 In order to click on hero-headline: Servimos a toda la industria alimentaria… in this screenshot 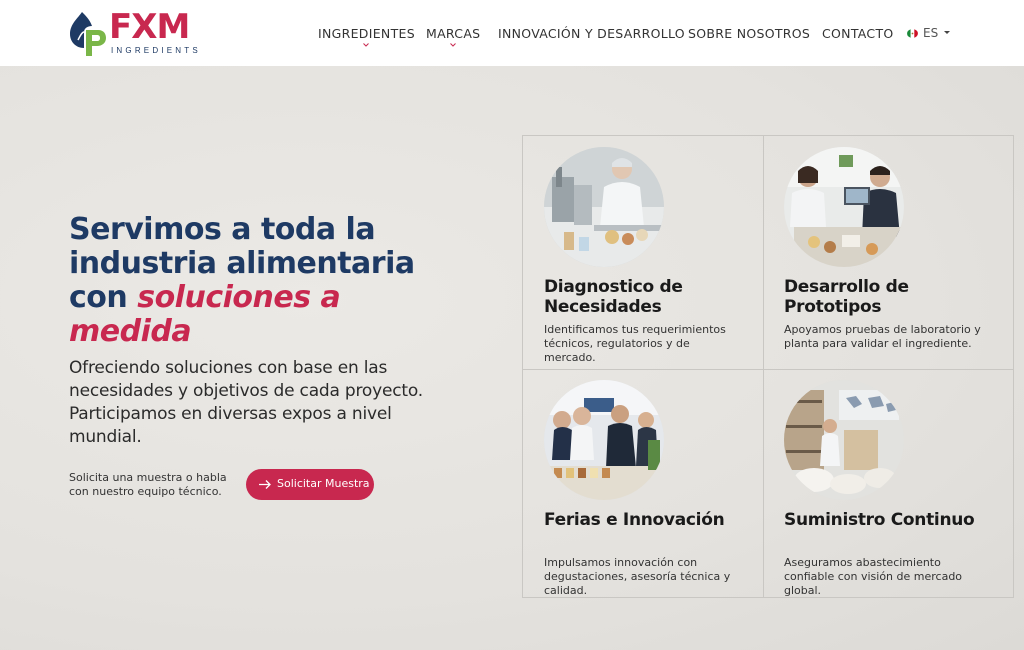, I will do `click(259, 281)`.